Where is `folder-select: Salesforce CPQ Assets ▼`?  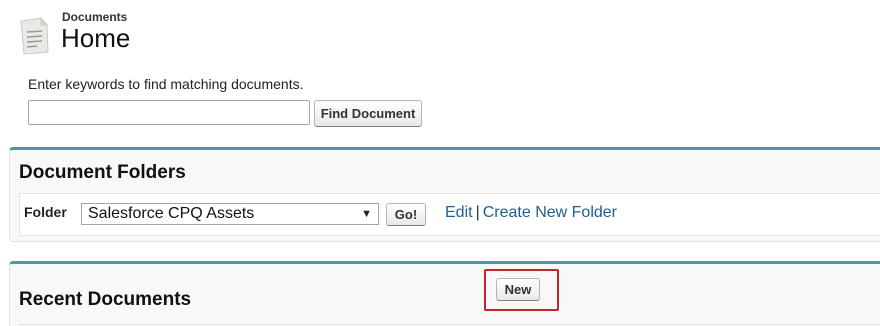 folder-select: Salesforce CPQ Assets ▼ is located at coordinates (230, 214).